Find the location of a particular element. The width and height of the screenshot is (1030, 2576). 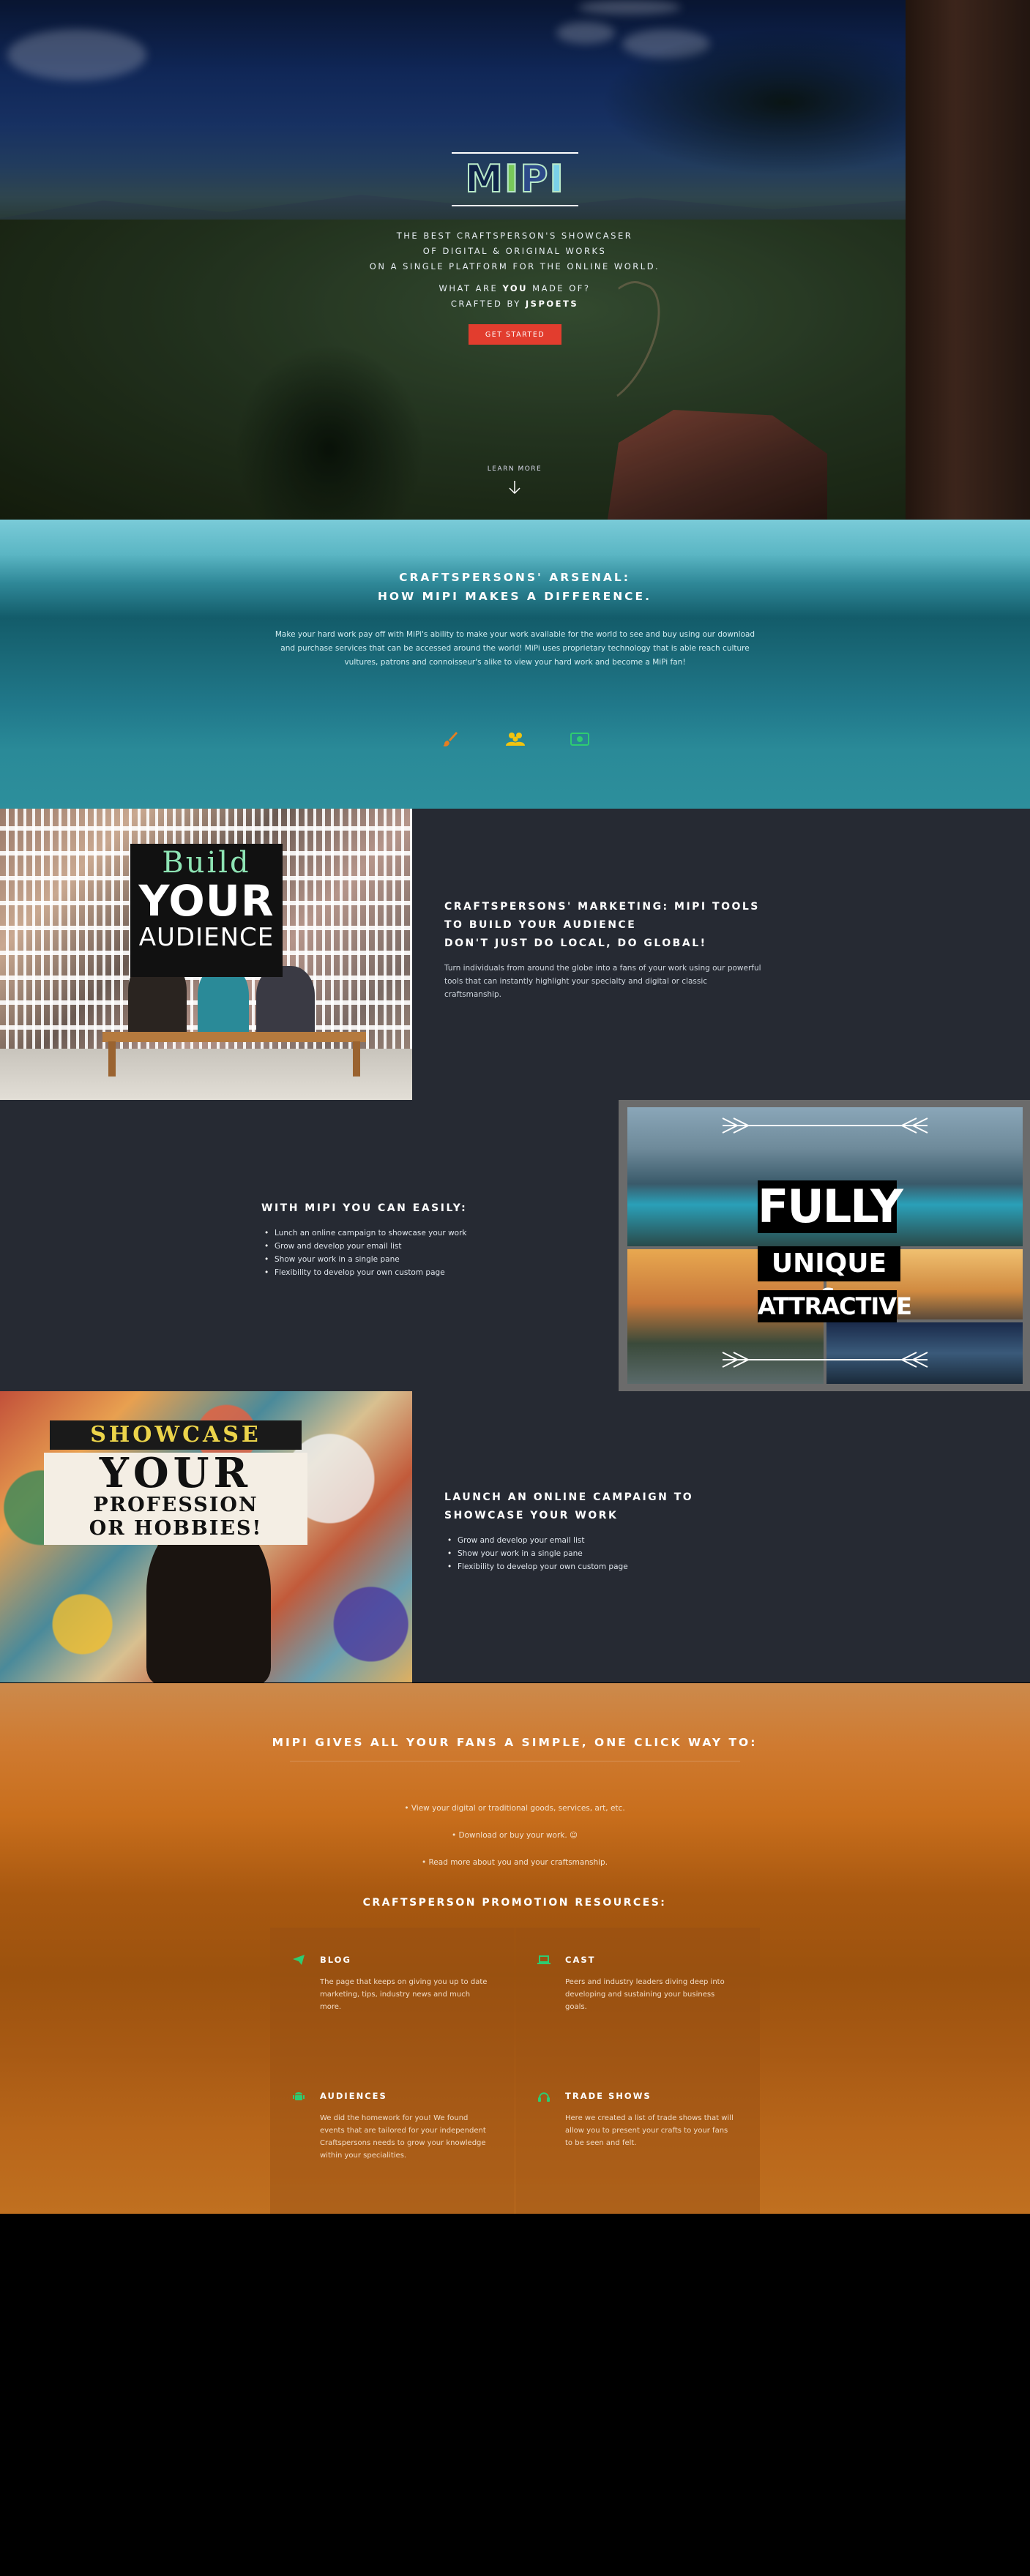

card-header: TRADE SHOWS is located at coordinates (637, 2096).